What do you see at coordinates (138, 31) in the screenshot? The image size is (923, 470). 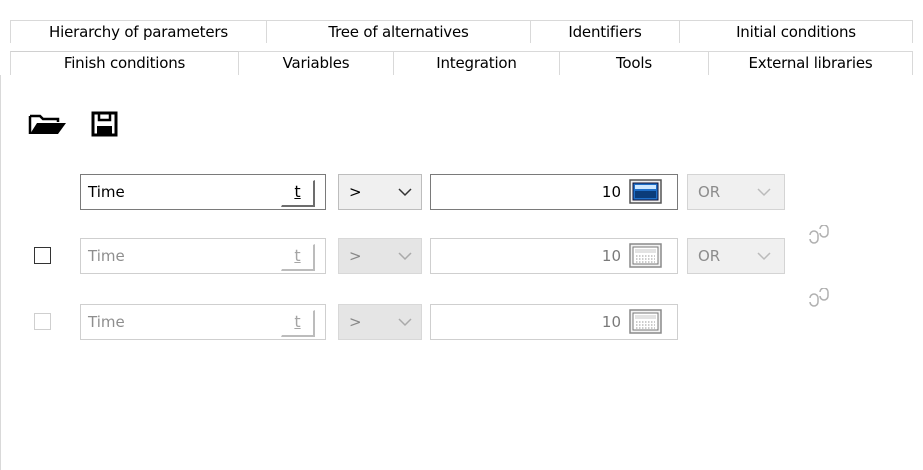 I see `tab-hierarchy-of-parameters: Hierarchy of parameters` at bounding box center [138, 31].